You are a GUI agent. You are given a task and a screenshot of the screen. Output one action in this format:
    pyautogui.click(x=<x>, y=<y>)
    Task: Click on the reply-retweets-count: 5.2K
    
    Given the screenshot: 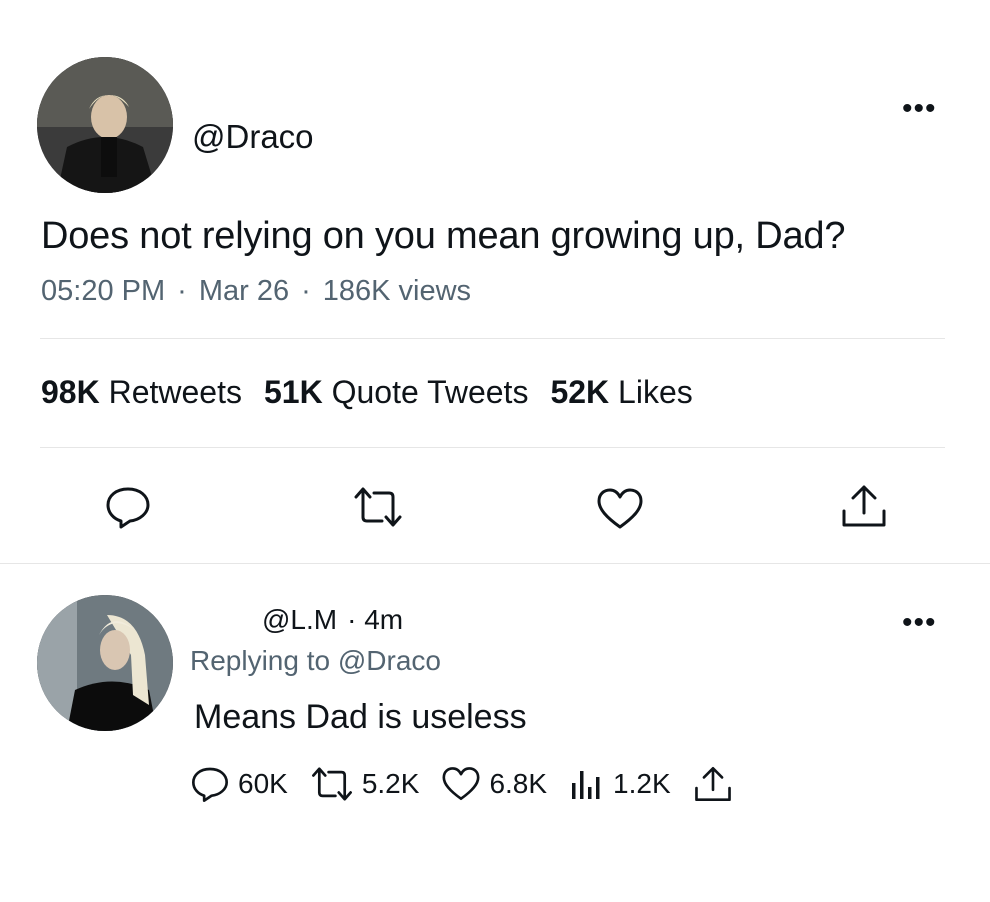 What is the action you would take?
    pyautogui.click(x=390, y=783)
    